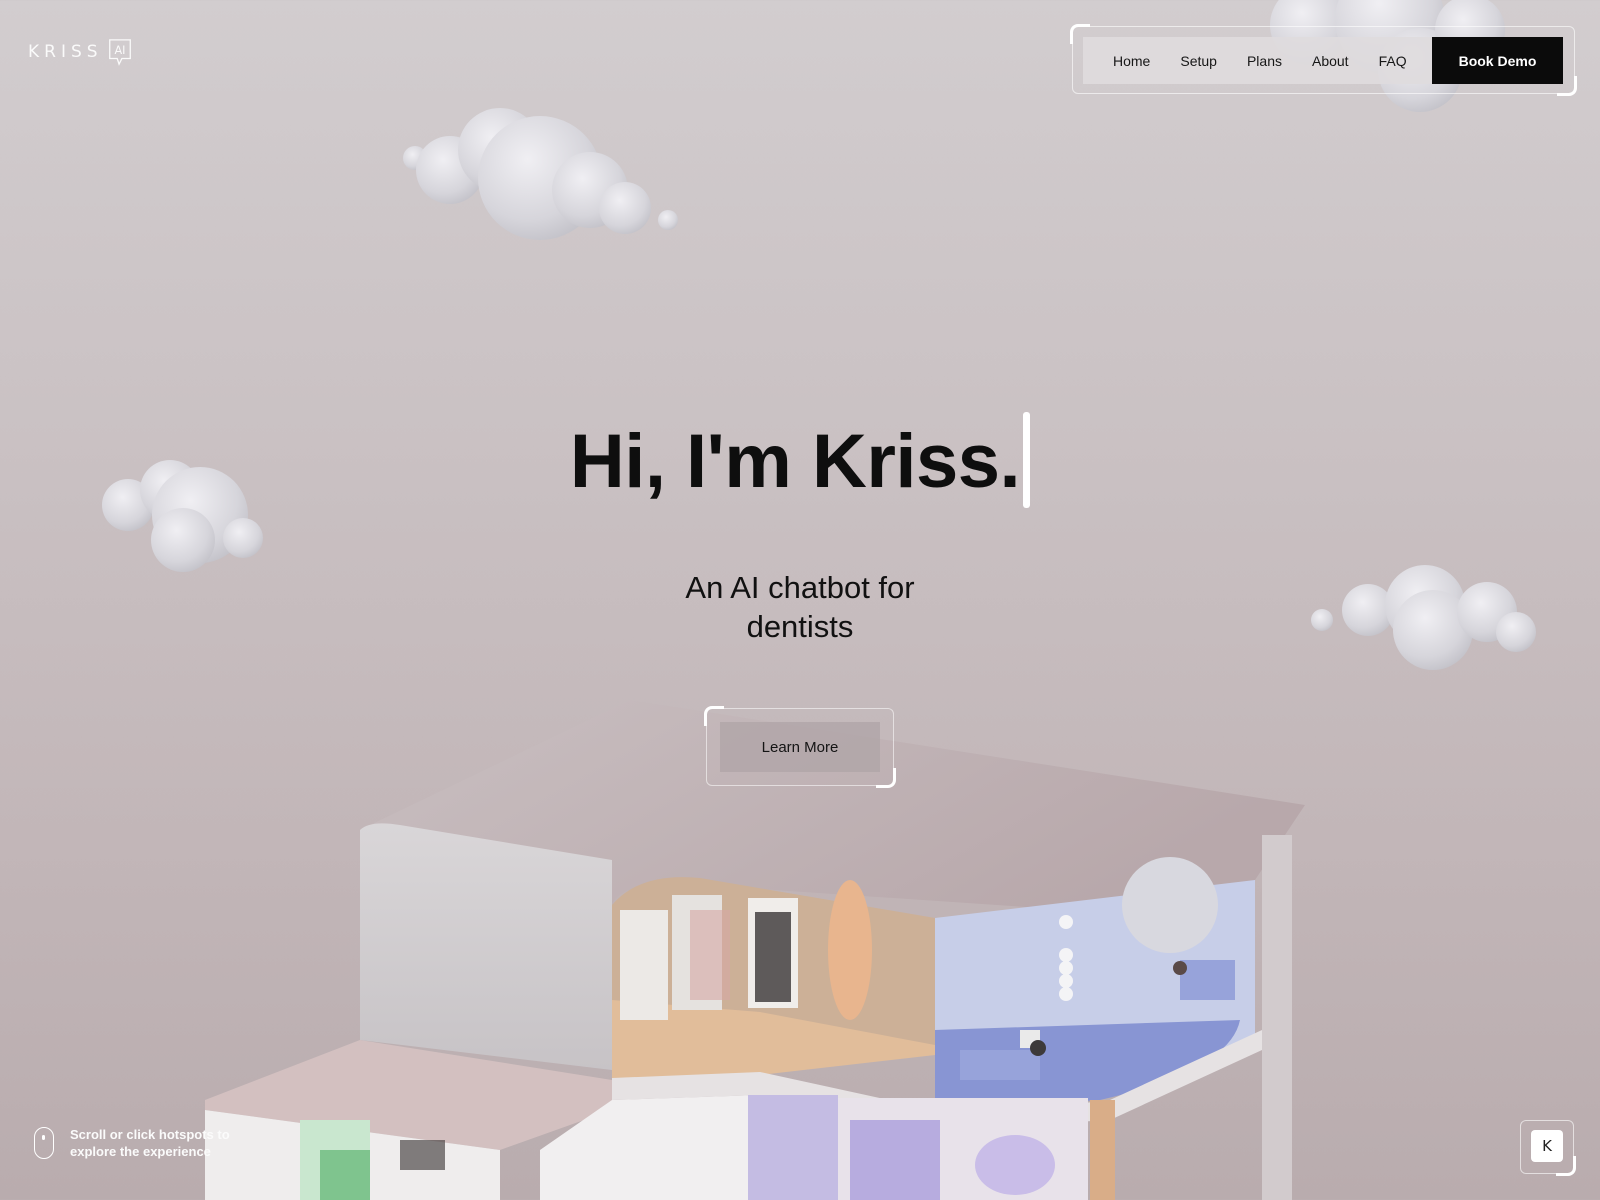 This screenshot has height=1200, width=1600. I want to click on mouse-icon, so click(44, 1143).